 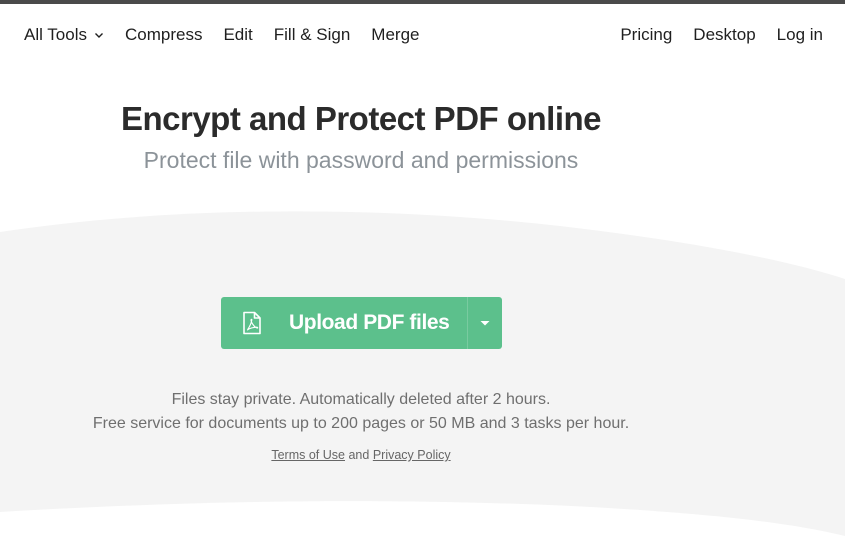 What do you see at coordinates (237, 35) in the screenshot?
I see `nav-edit: Edit` at bounding box center [237, 35].